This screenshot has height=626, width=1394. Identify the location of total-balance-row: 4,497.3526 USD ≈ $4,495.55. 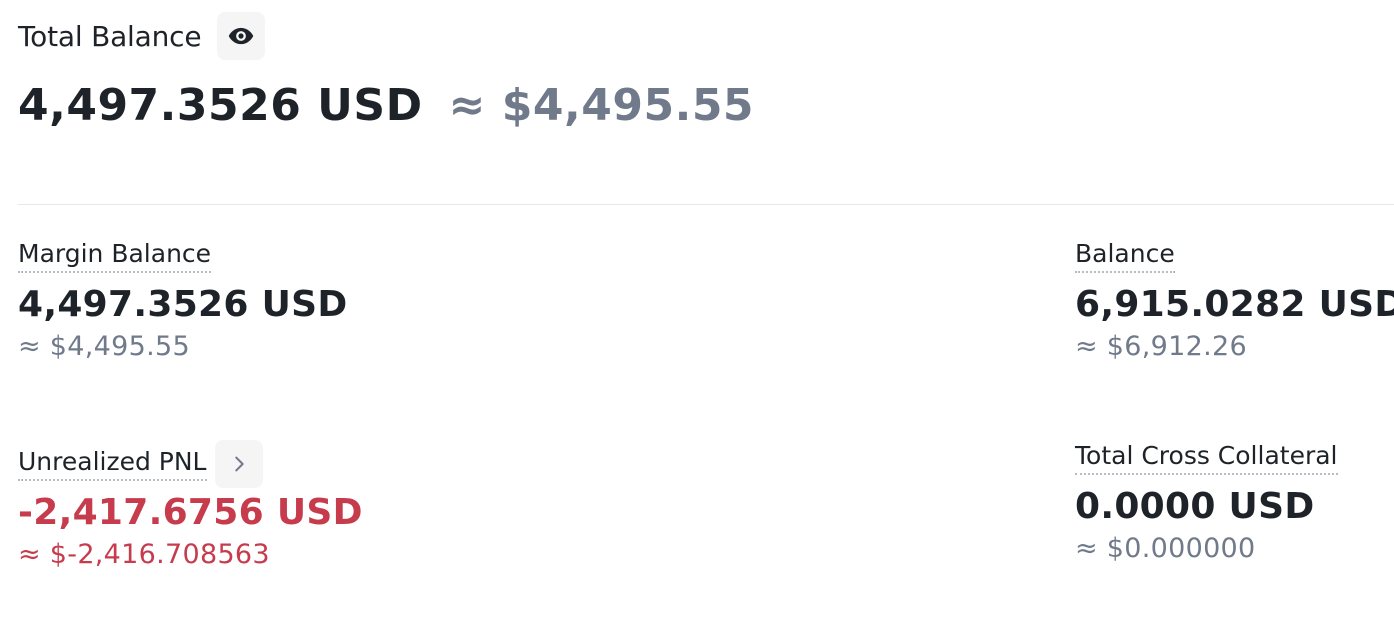
(386, 105).